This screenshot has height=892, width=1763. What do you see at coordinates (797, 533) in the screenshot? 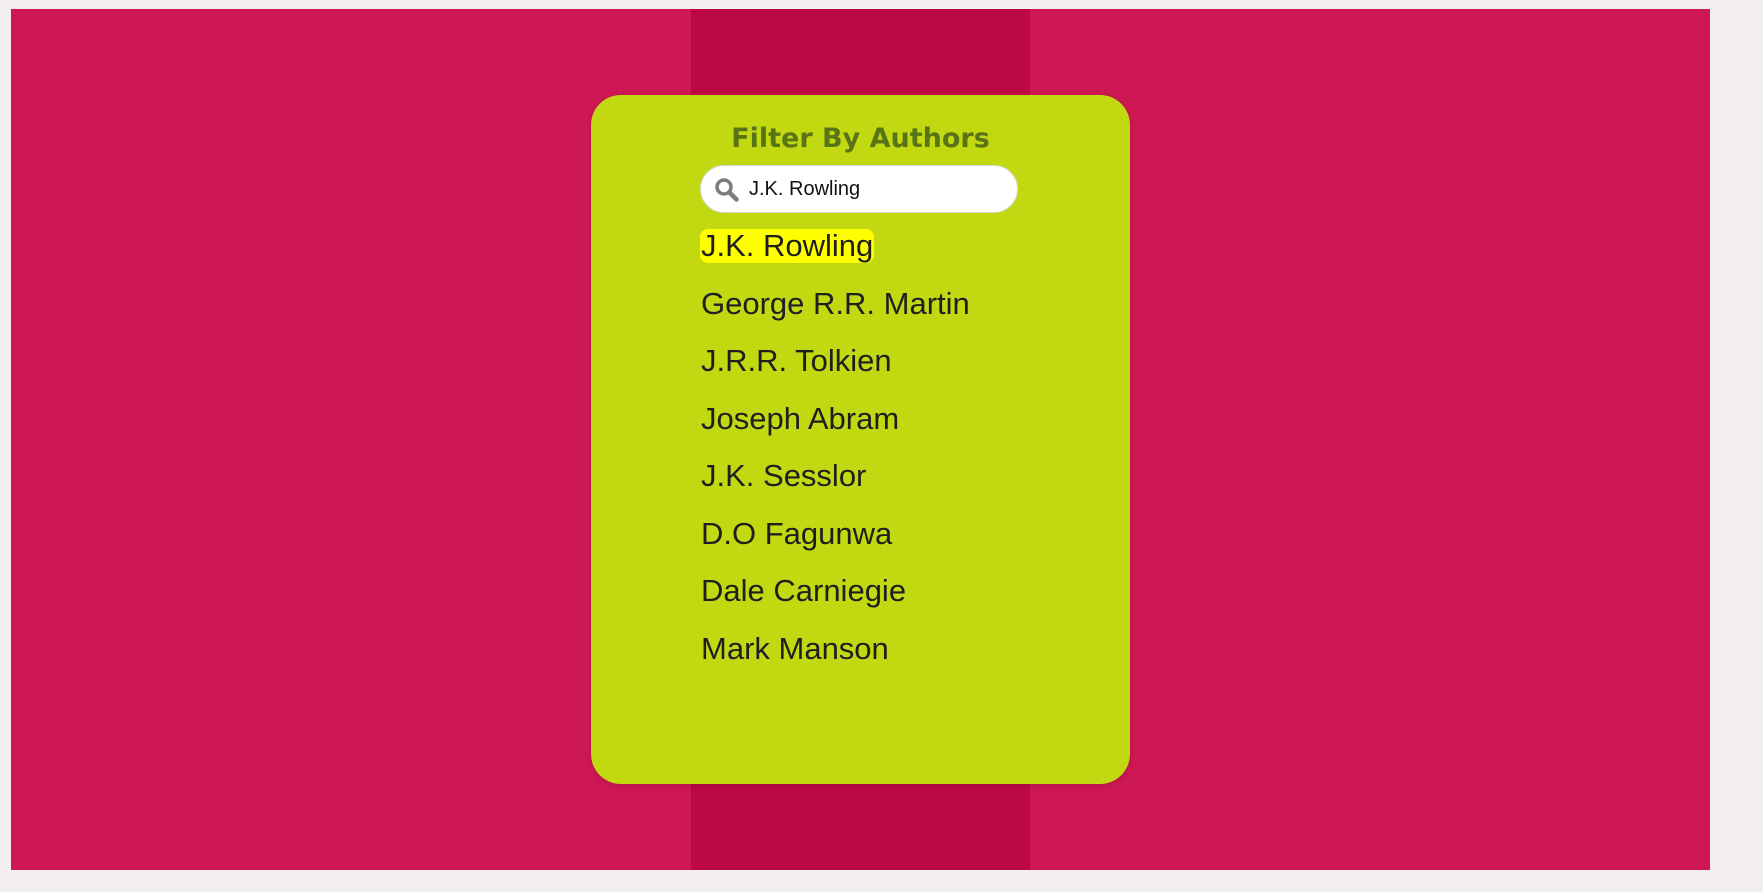
I see `author-name: D.O Fagunwa` at bounding box center [797, 533].